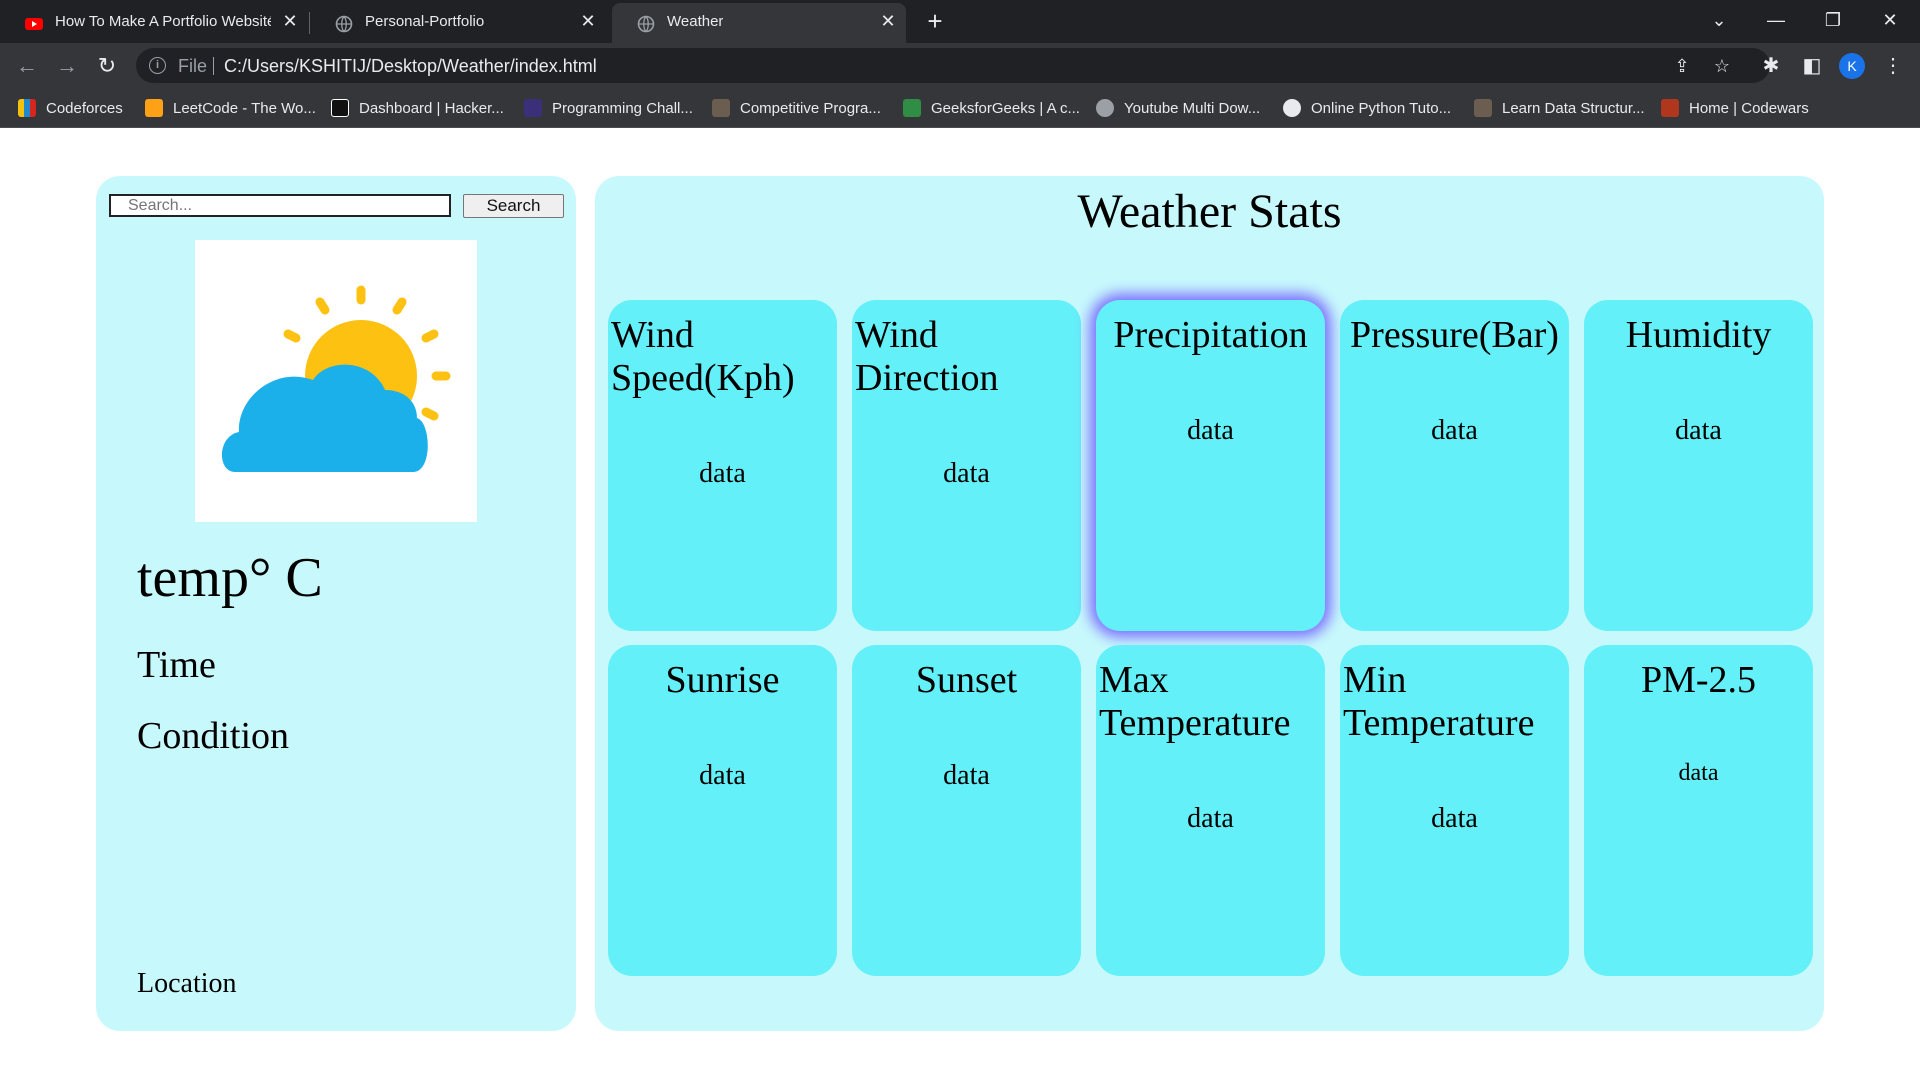 The width and height of the screenshot is (1920, 1080). What do you see at coordinates (1771, 66) in the screenshot?
I see `extensions-icon: ✱` at bounding box center [1771, 66].